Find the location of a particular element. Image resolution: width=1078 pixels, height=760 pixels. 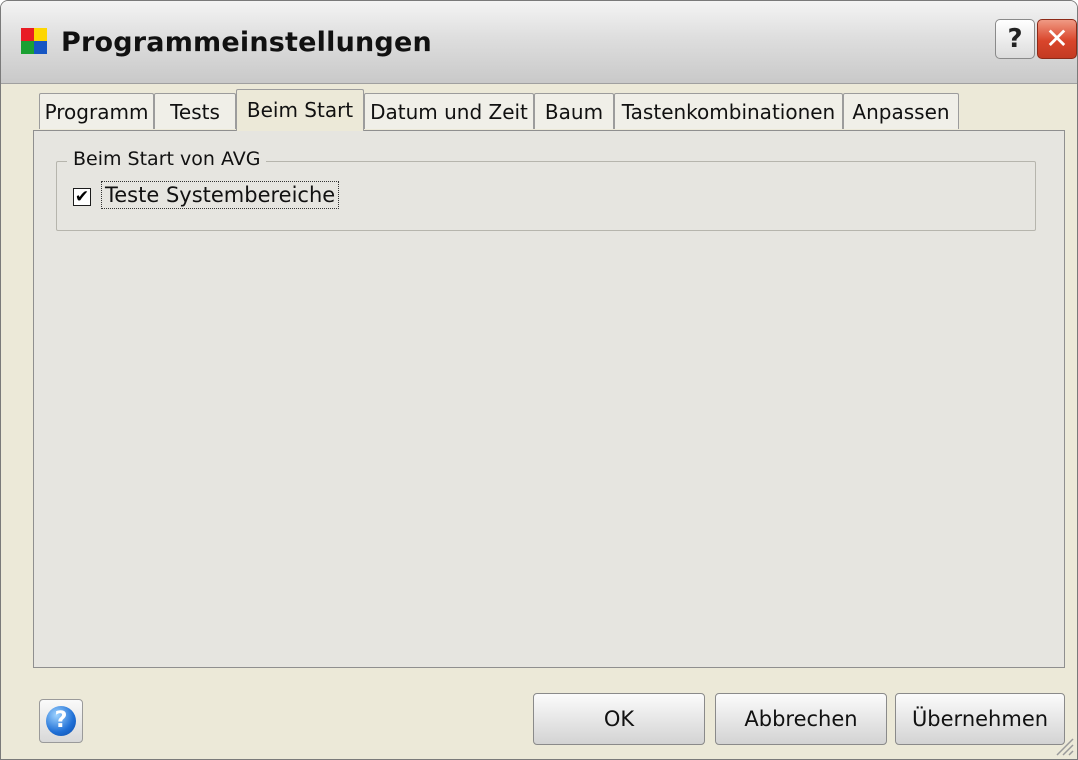

title-close-button: ✕ is located at coordinates (1057, 39).